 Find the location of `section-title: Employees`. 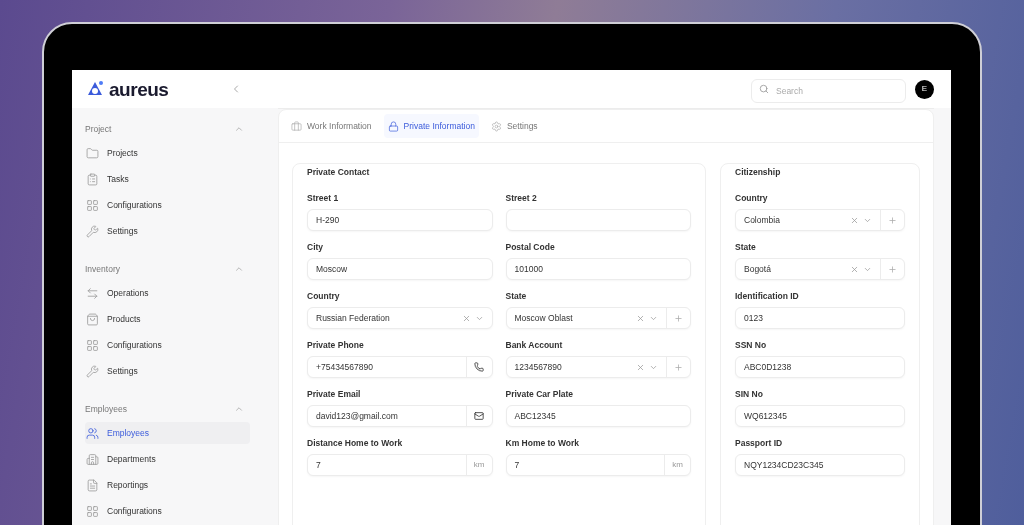

section-title: Employees is located at coordinates (106, 409).